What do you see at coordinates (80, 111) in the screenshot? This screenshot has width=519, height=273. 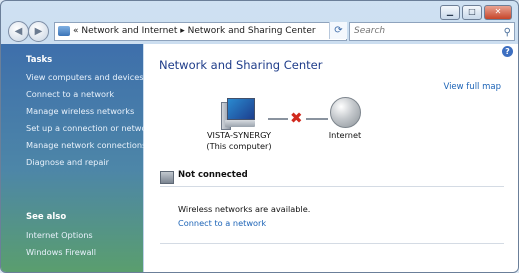 I see `task-manage-wireless-networks: Manage wireless networks` at bounding box center [80, 111].